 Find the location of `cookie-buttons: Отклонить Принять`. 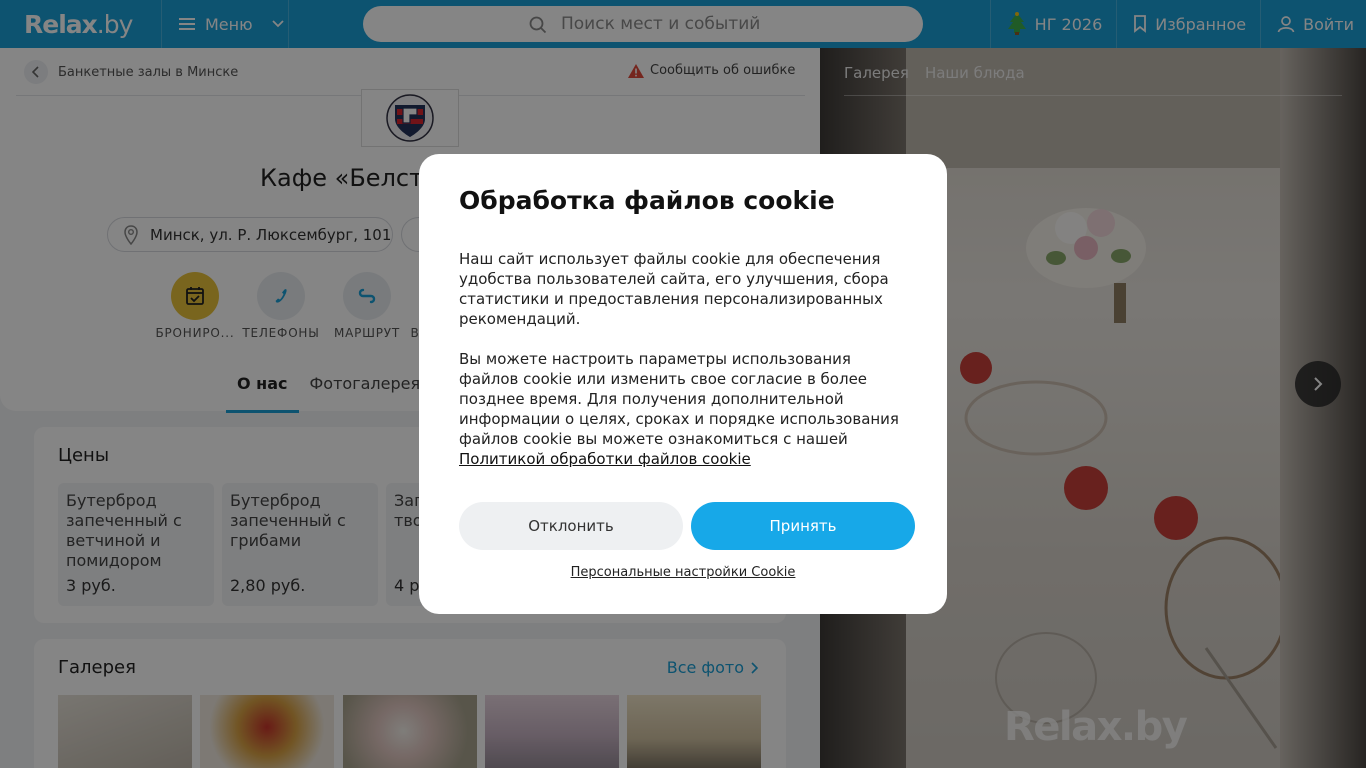

cookie-buttons: Отклонить Принять is located at coordinates (687, 526).